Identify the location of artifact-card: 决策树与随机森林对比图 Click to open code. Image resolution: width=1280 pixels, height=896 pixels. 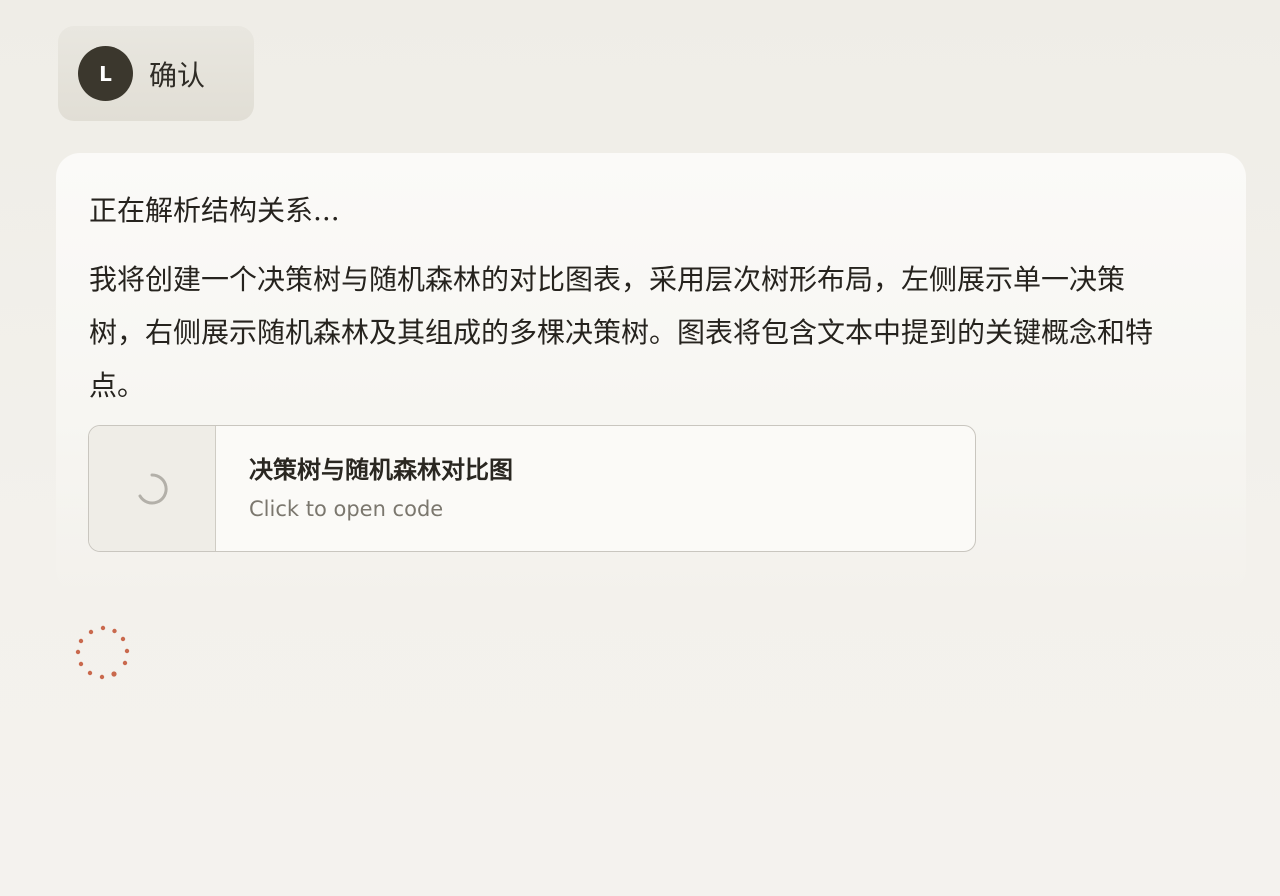
(532, 488).